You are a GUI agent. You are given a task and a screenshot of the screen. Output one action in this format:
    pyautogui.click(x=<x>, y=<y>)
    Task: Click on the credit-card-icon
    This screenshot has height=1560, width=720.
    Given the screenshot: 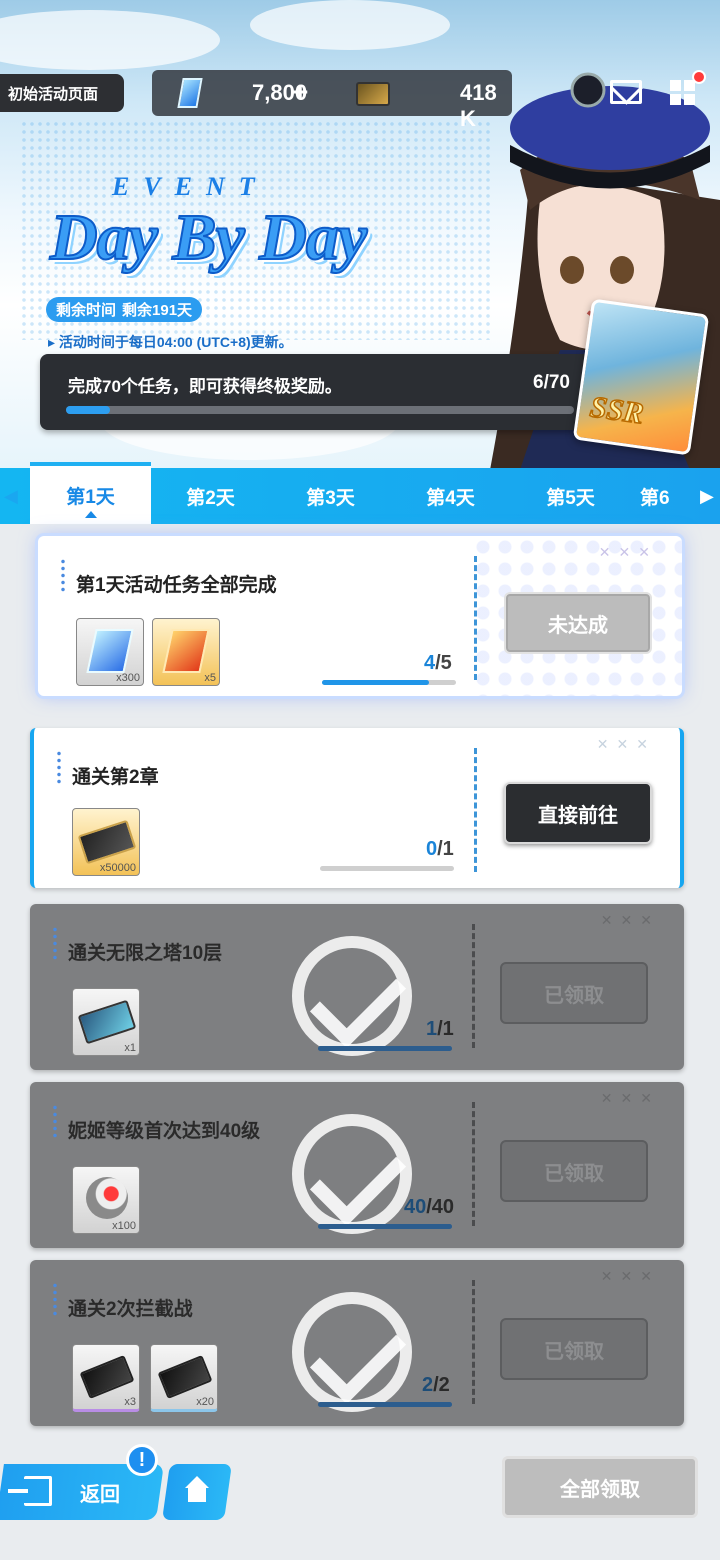 What is the action you would take?
    pyautogui.click(x=107, y=842)
    